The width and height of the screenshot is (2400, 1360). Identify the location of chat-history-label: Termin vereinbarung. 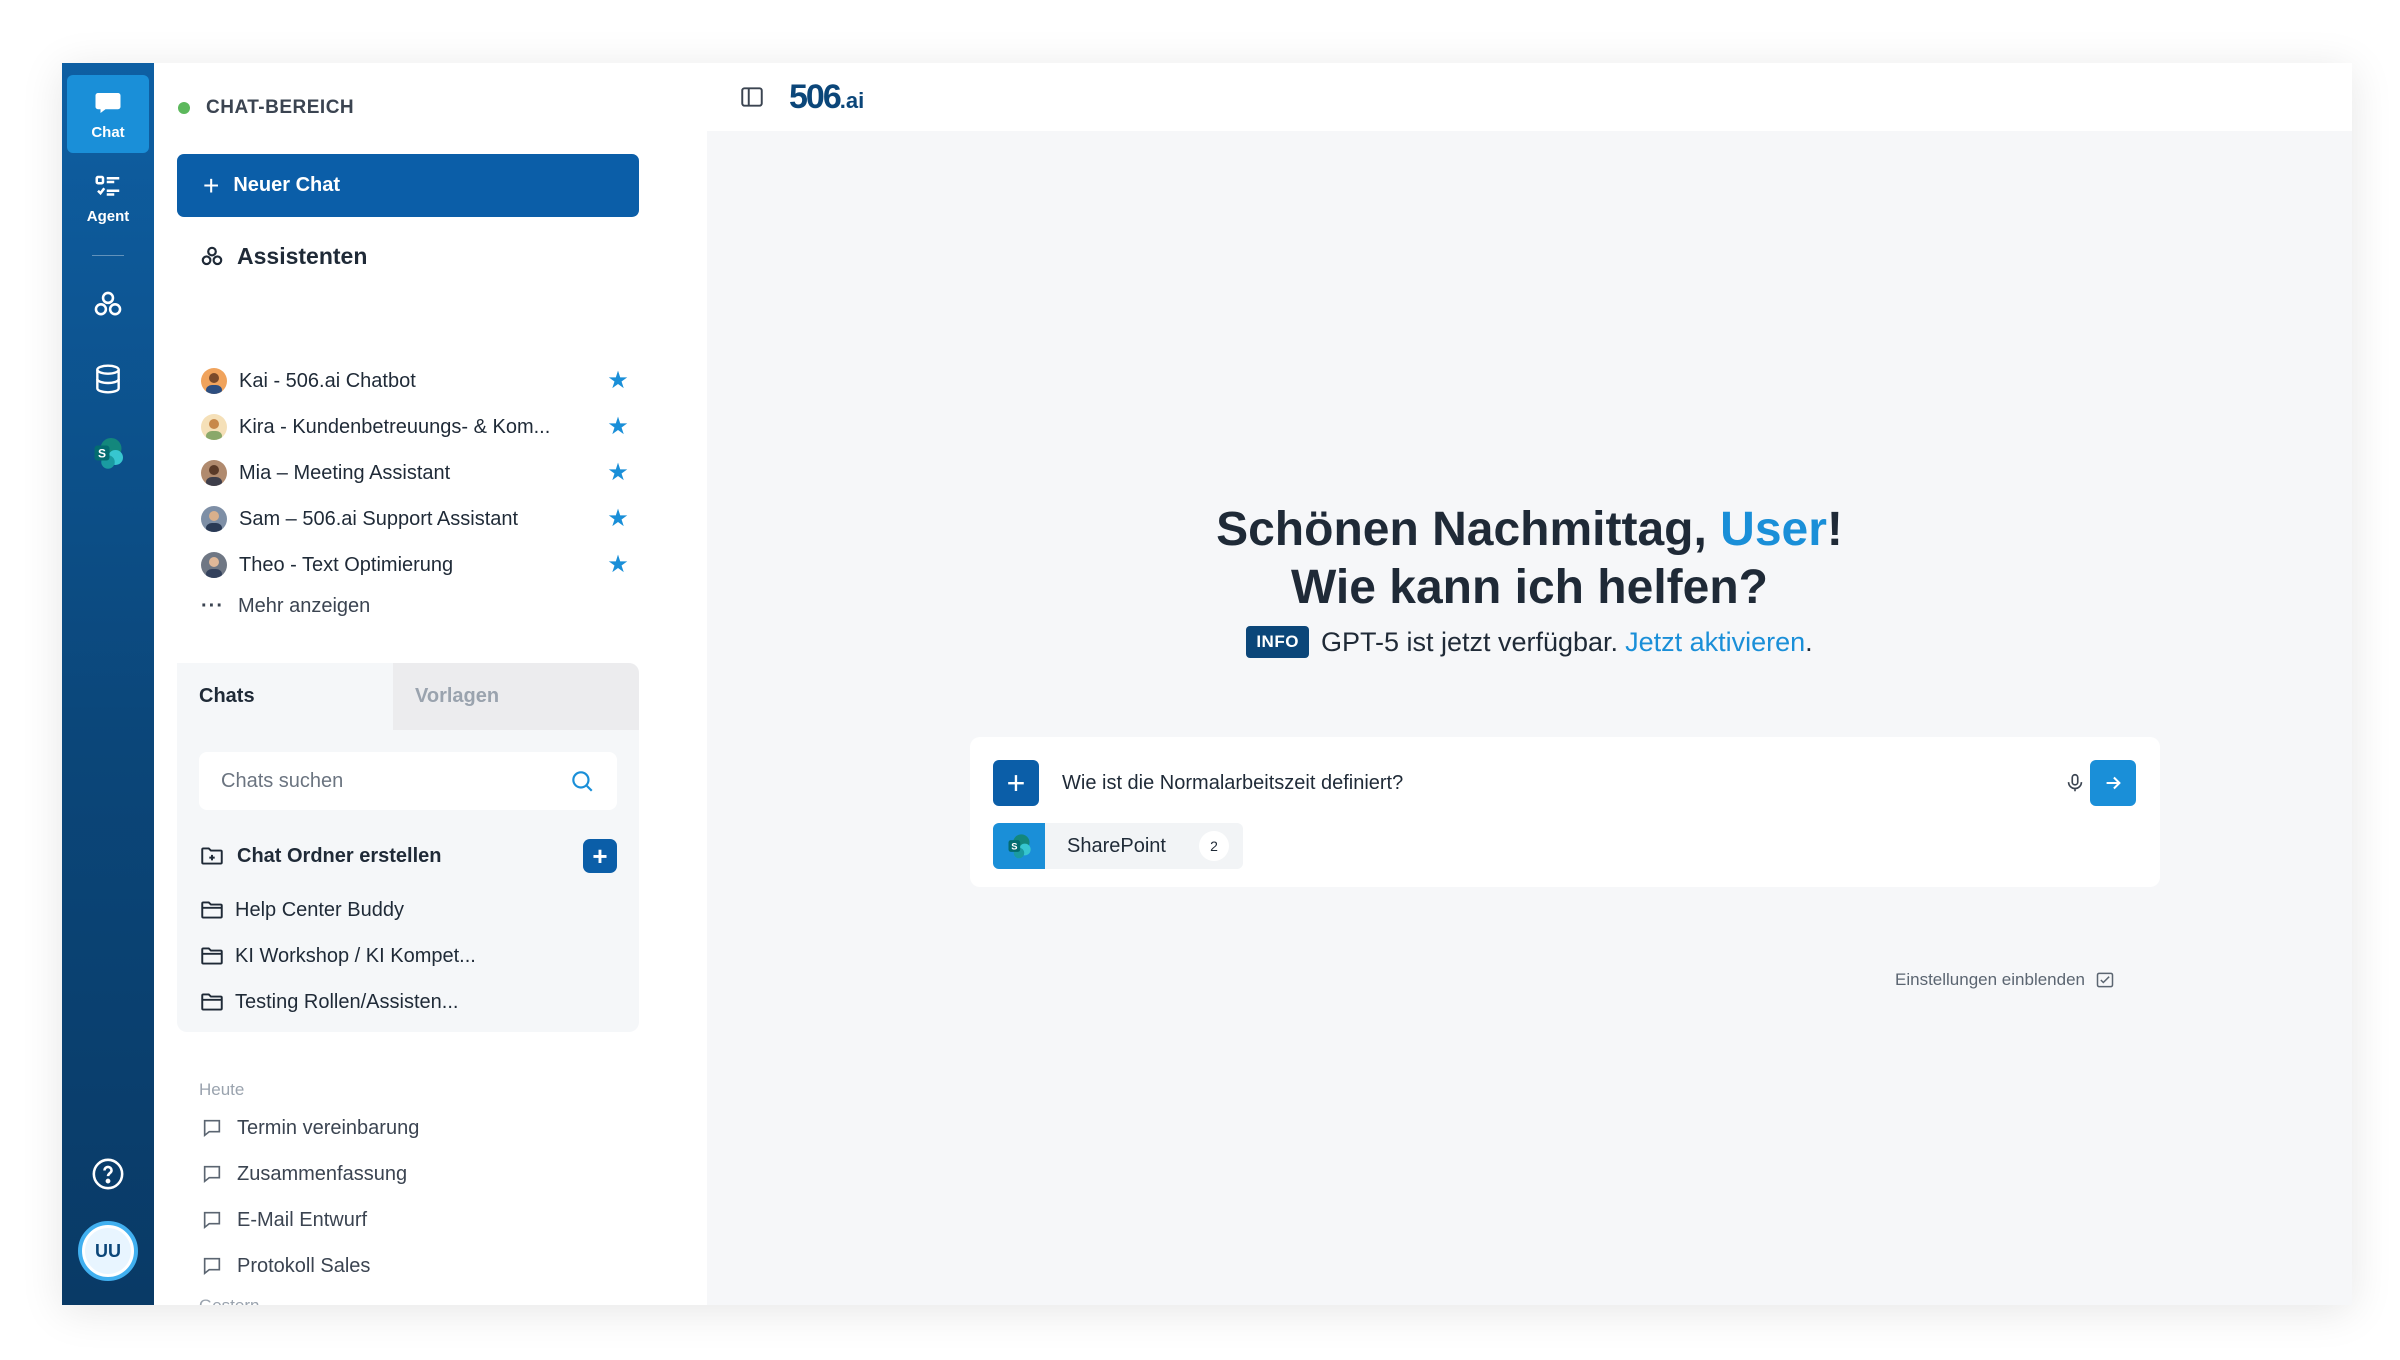
(328, 1127).